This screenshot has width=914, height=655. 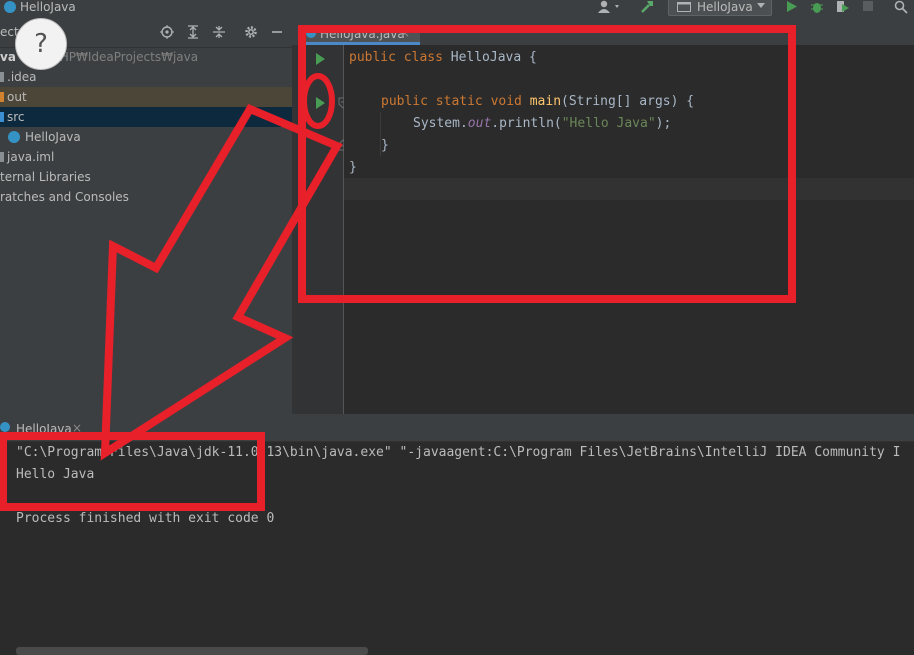 What do you see at coordinates (457, 428) in the screenshot?
I see `run-tab-bar: HelloJava ×` at bounding box center [457, 428].